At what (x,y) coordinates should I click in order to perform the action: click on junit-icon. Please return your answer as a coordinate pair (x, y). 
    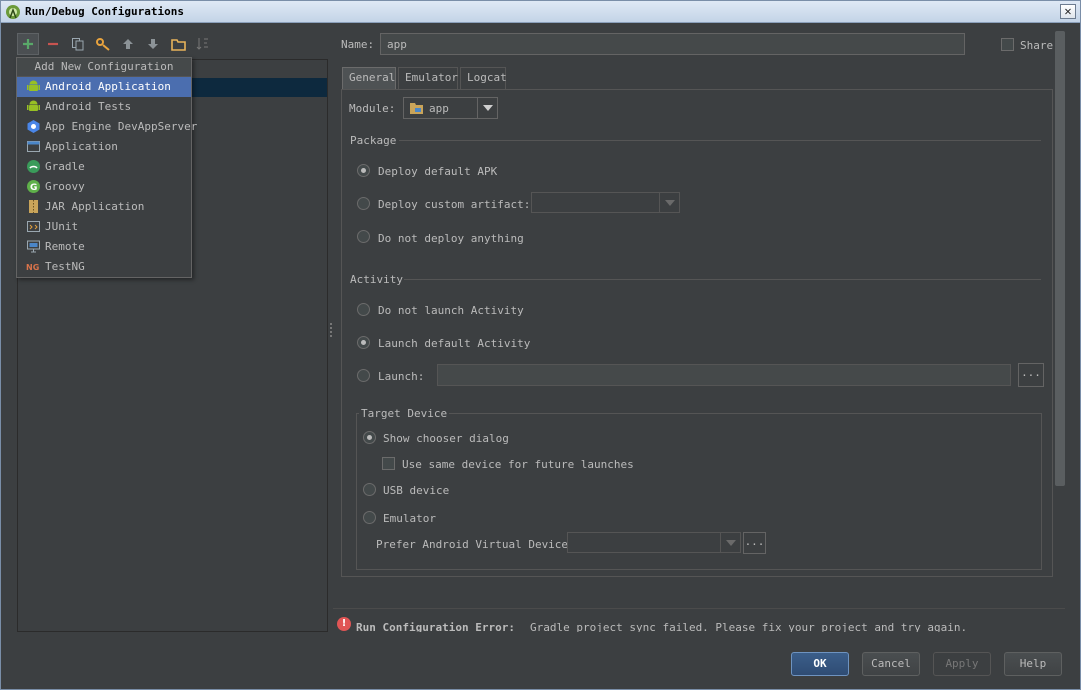
    Looking at the image, I should click on (33, 226).